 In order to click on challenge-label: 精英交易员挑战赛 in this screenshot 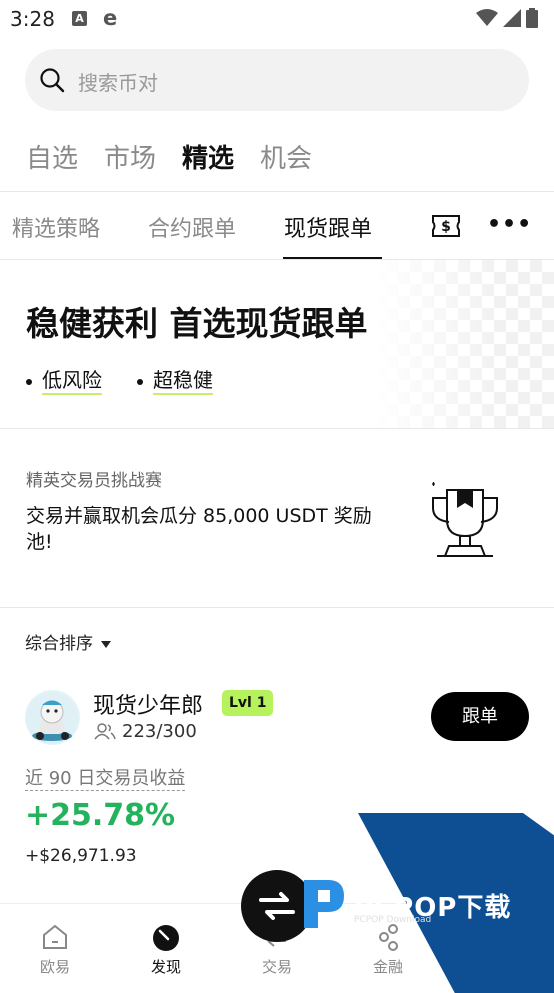, I will do `click(94, 481)`.